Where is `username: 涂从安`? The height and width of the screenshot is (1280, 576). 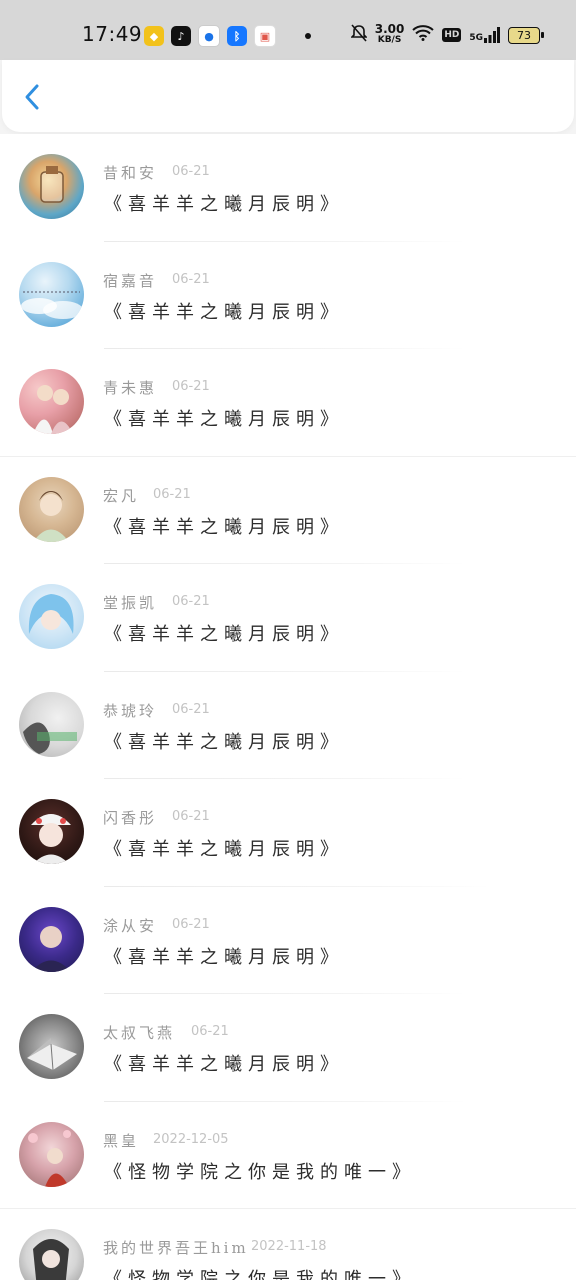 username: 涂从安 is located at coordinates (130, 925).